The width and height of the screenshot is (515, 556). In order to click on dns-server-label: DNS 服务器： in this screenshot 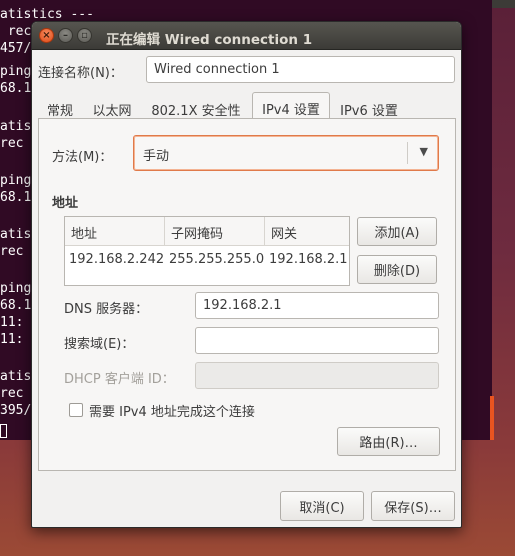, I will do `click(106, 309)`.